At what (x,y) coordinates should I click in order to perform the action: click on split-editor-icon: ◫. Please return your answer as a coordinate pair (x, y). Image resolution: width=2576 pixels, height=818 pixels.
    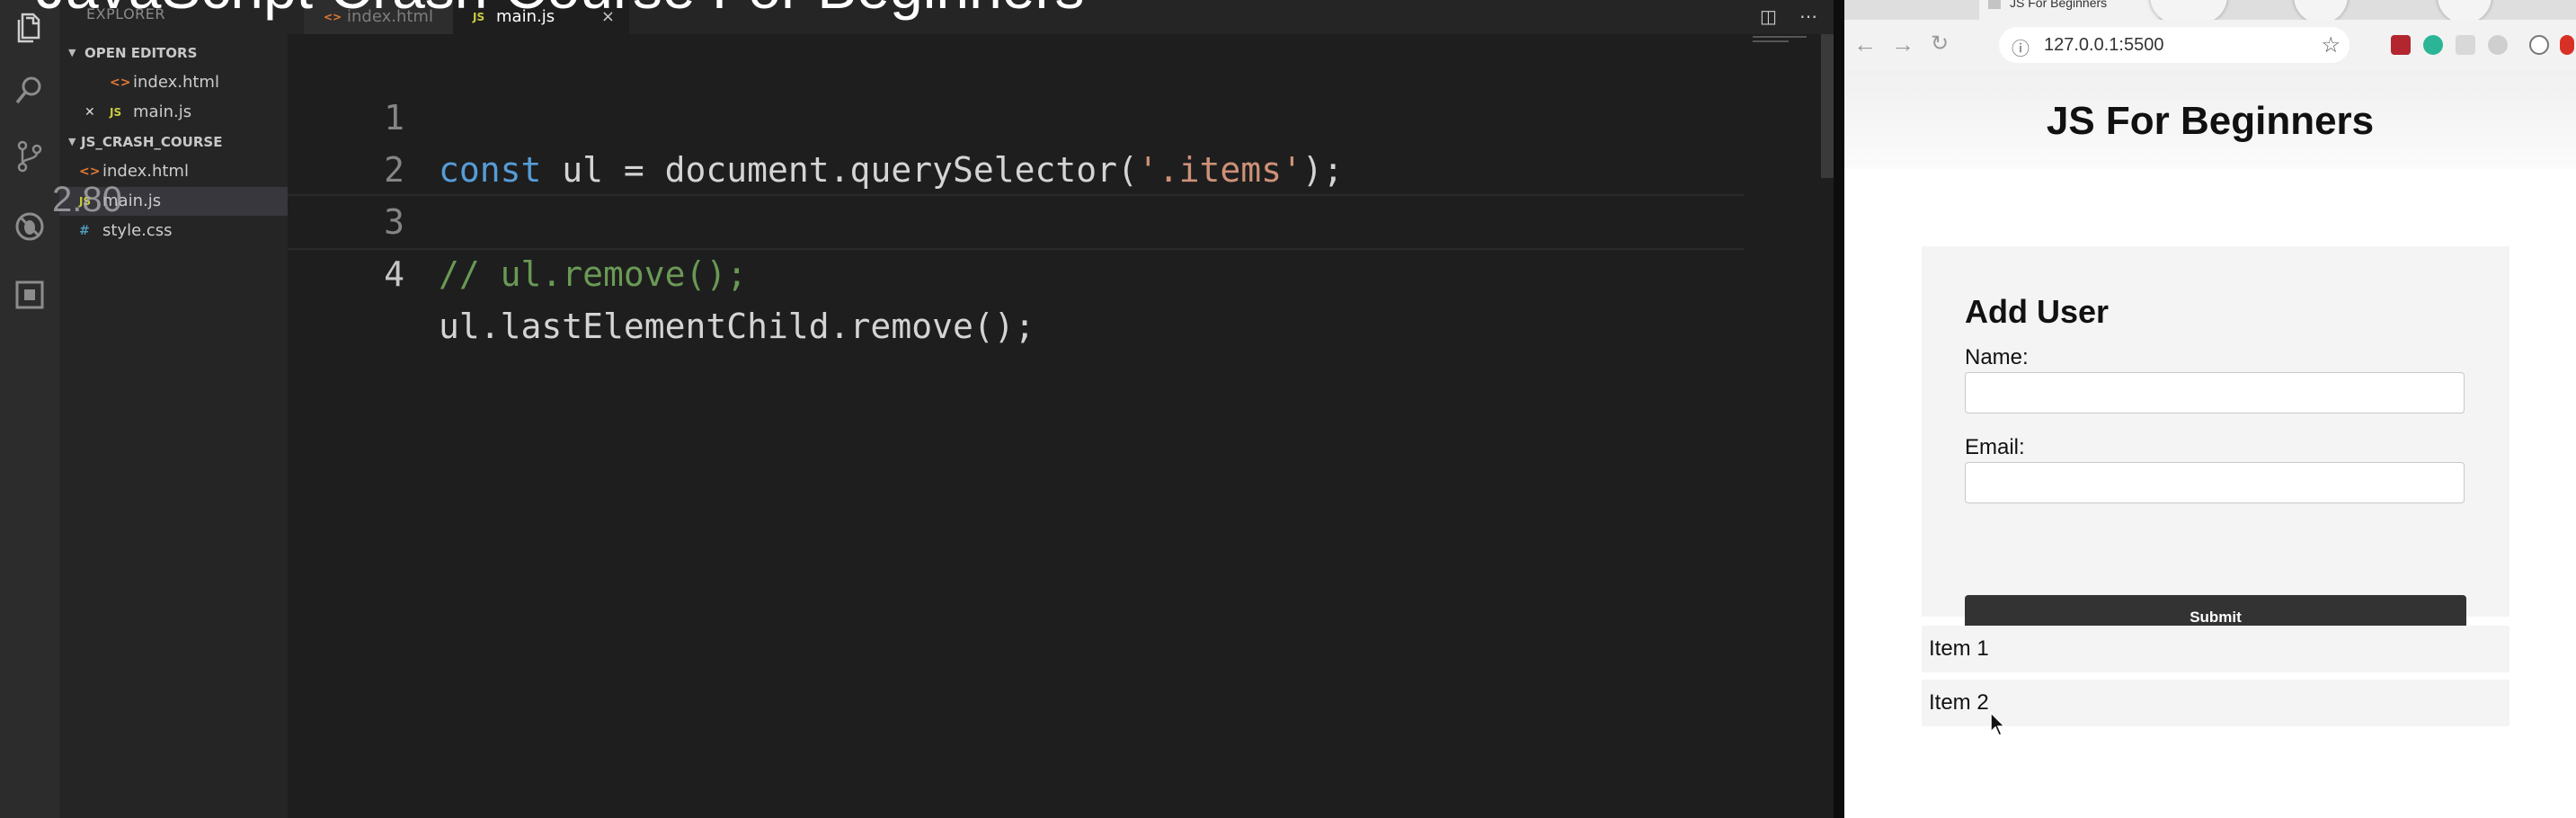
    Looking at the image, I should click on (1768, 16).